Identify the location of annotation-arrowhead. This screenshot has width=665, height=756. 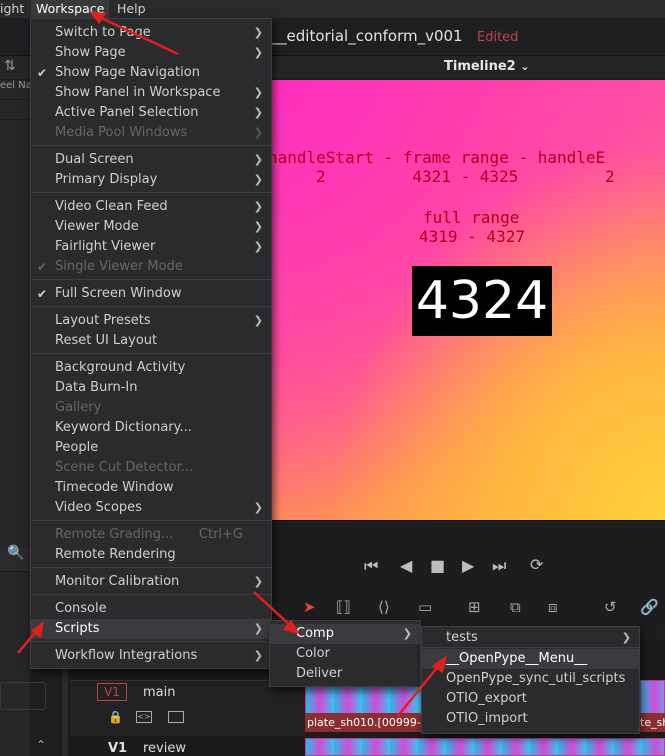
(98, 18).